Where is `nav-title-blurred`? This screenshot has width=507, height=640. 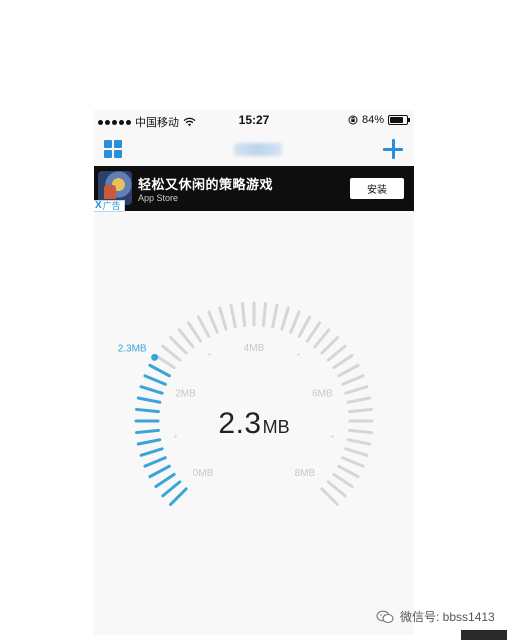 nav-title-blurred is located at coordinates (258, 149).